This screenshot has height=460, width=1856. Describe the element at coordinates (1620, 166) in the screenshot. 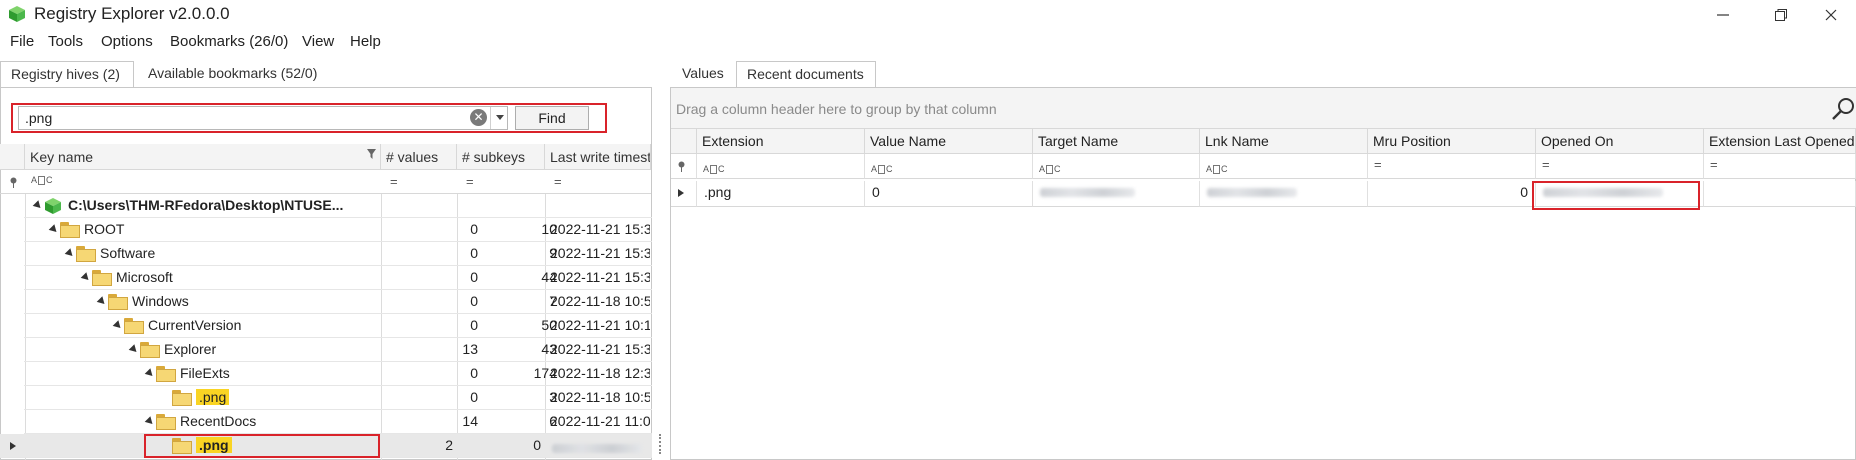

I see `filter-opened-on: =` at that location.